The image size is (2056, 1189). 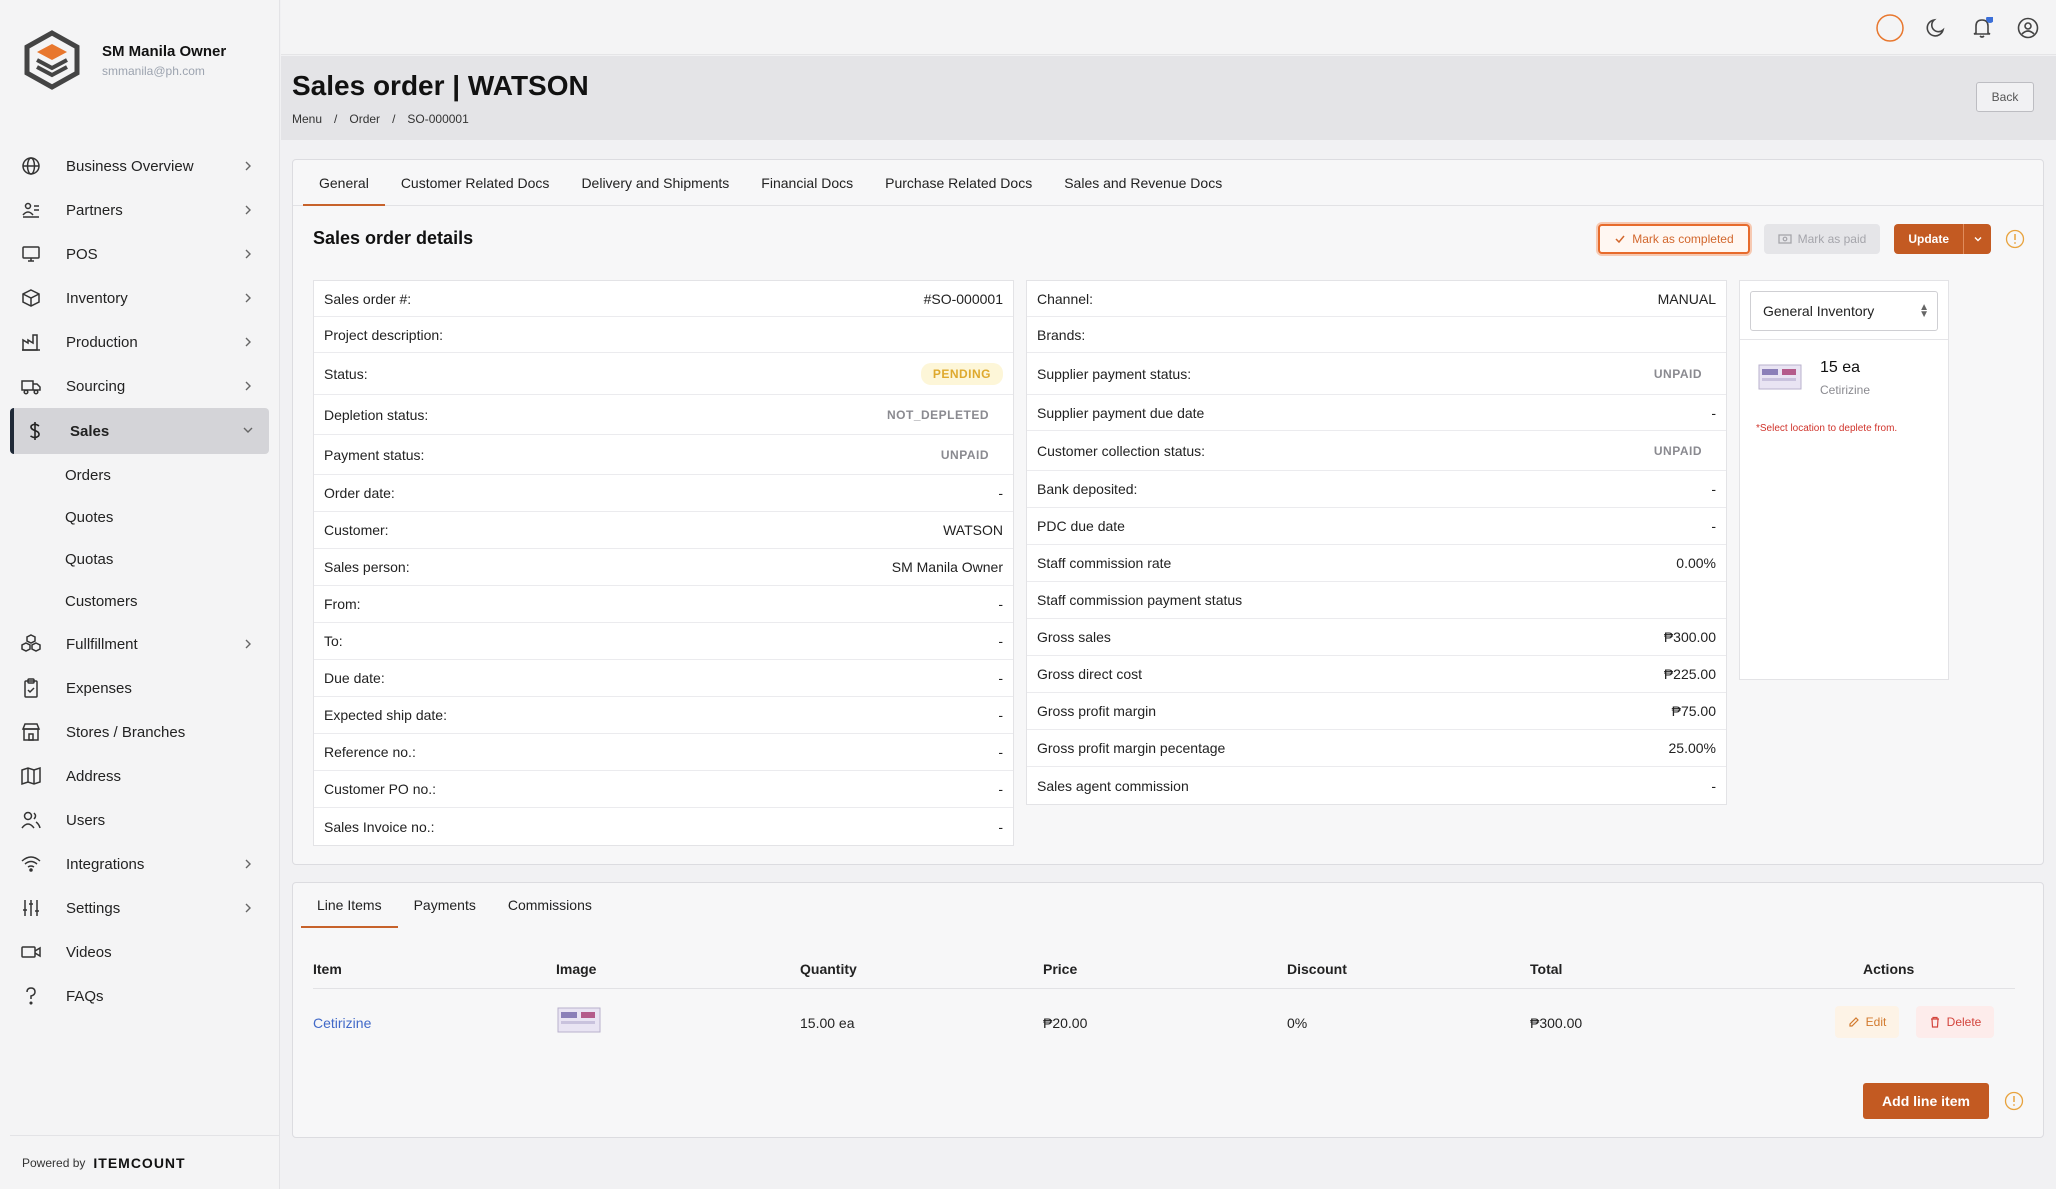 I want to click on detail-label: Expected ship date:, so click(x=385, y=715).